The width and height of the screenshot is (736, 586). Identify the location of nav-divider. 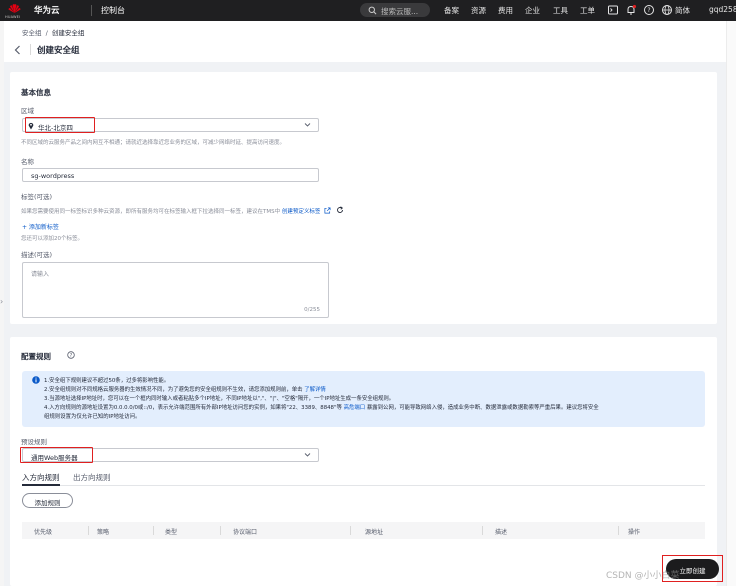
(91, 10).